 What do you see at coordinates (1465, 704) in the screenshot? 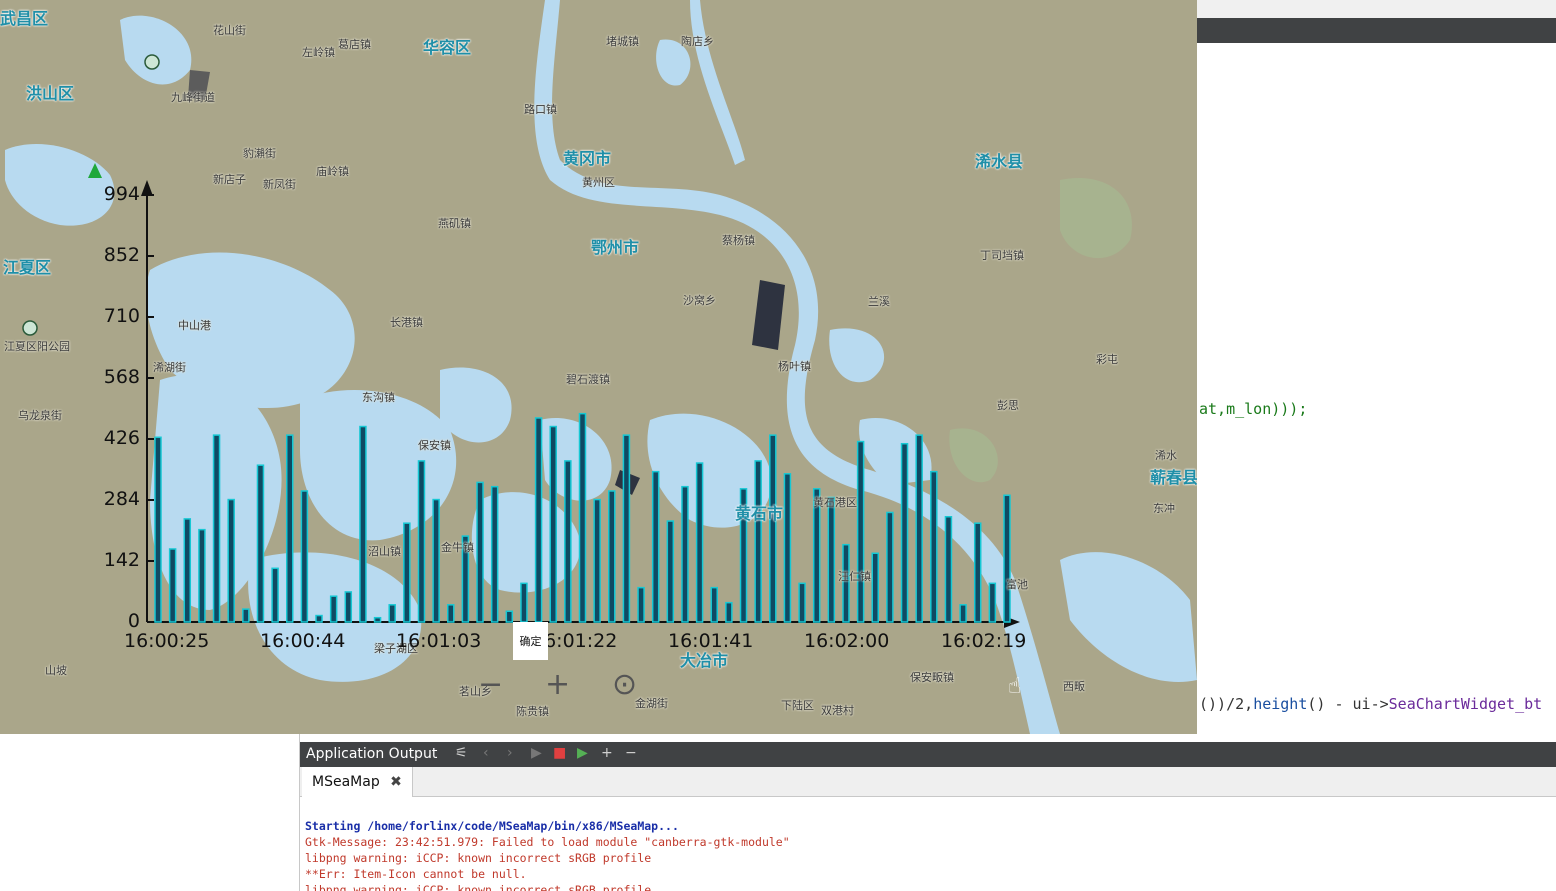
I see `code-fragment: SeaChartWidget_bt` at bounding box center [1465, 704].